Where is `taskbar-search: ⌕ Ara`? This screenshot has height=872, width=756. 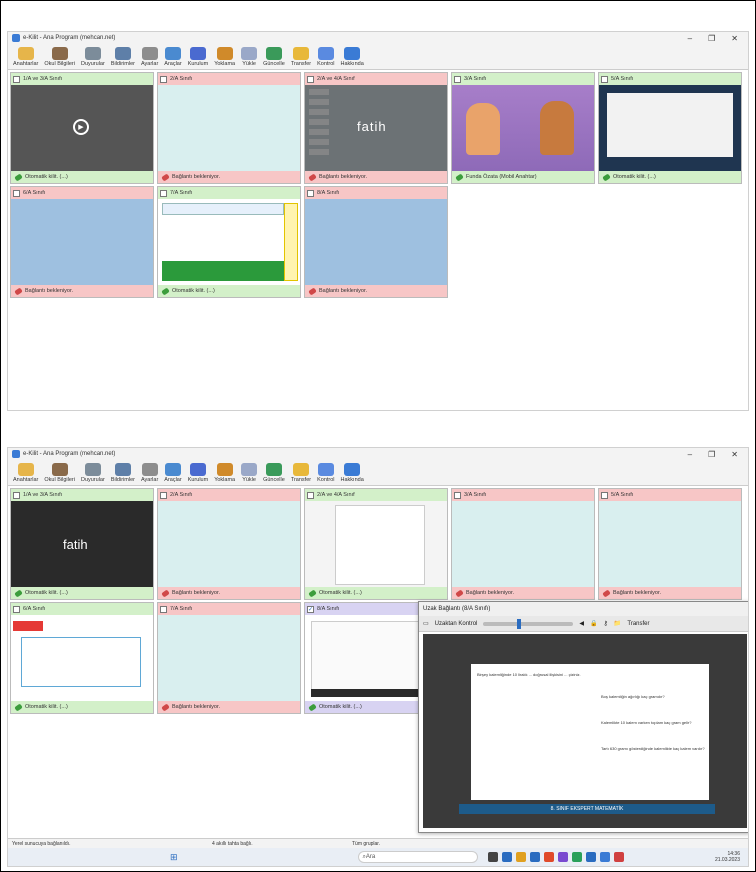 taskbar-search: ⌕ Ara is located at coordinates (417, 857).